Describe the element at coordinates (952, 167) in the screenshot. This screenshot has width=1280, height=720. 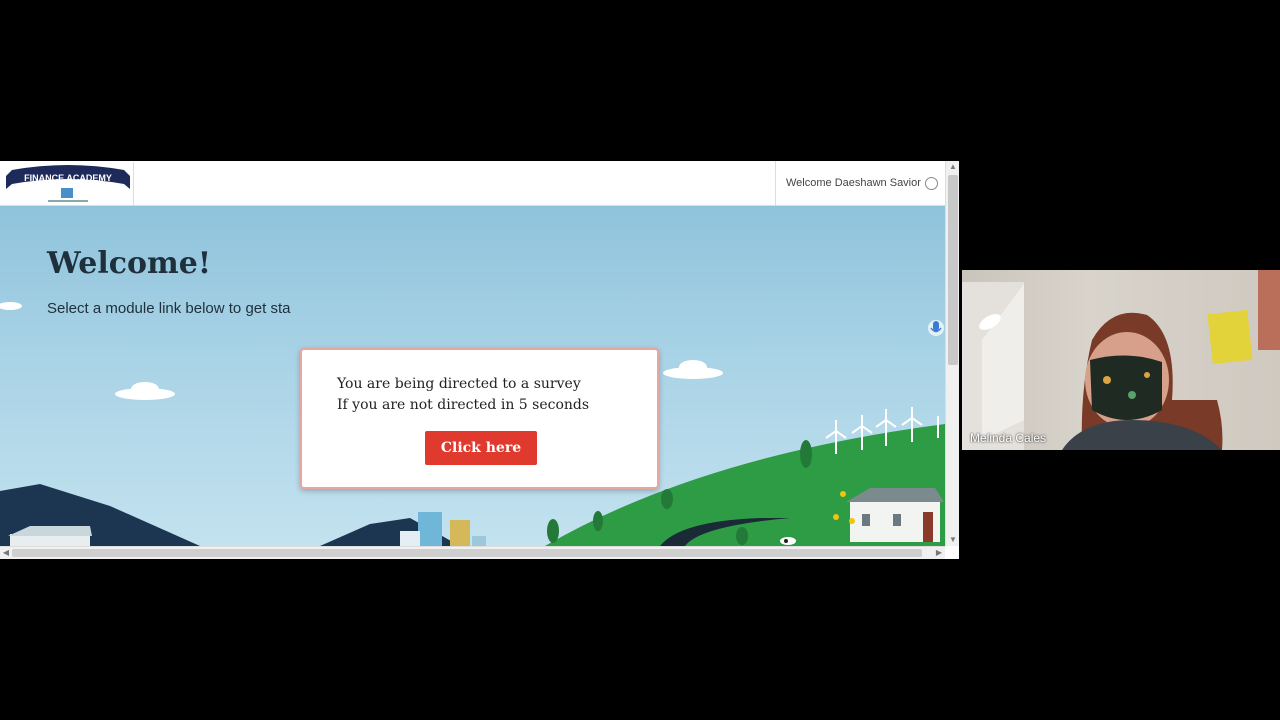
I see `scroll-up-arrow-icon: ▲` at that location.